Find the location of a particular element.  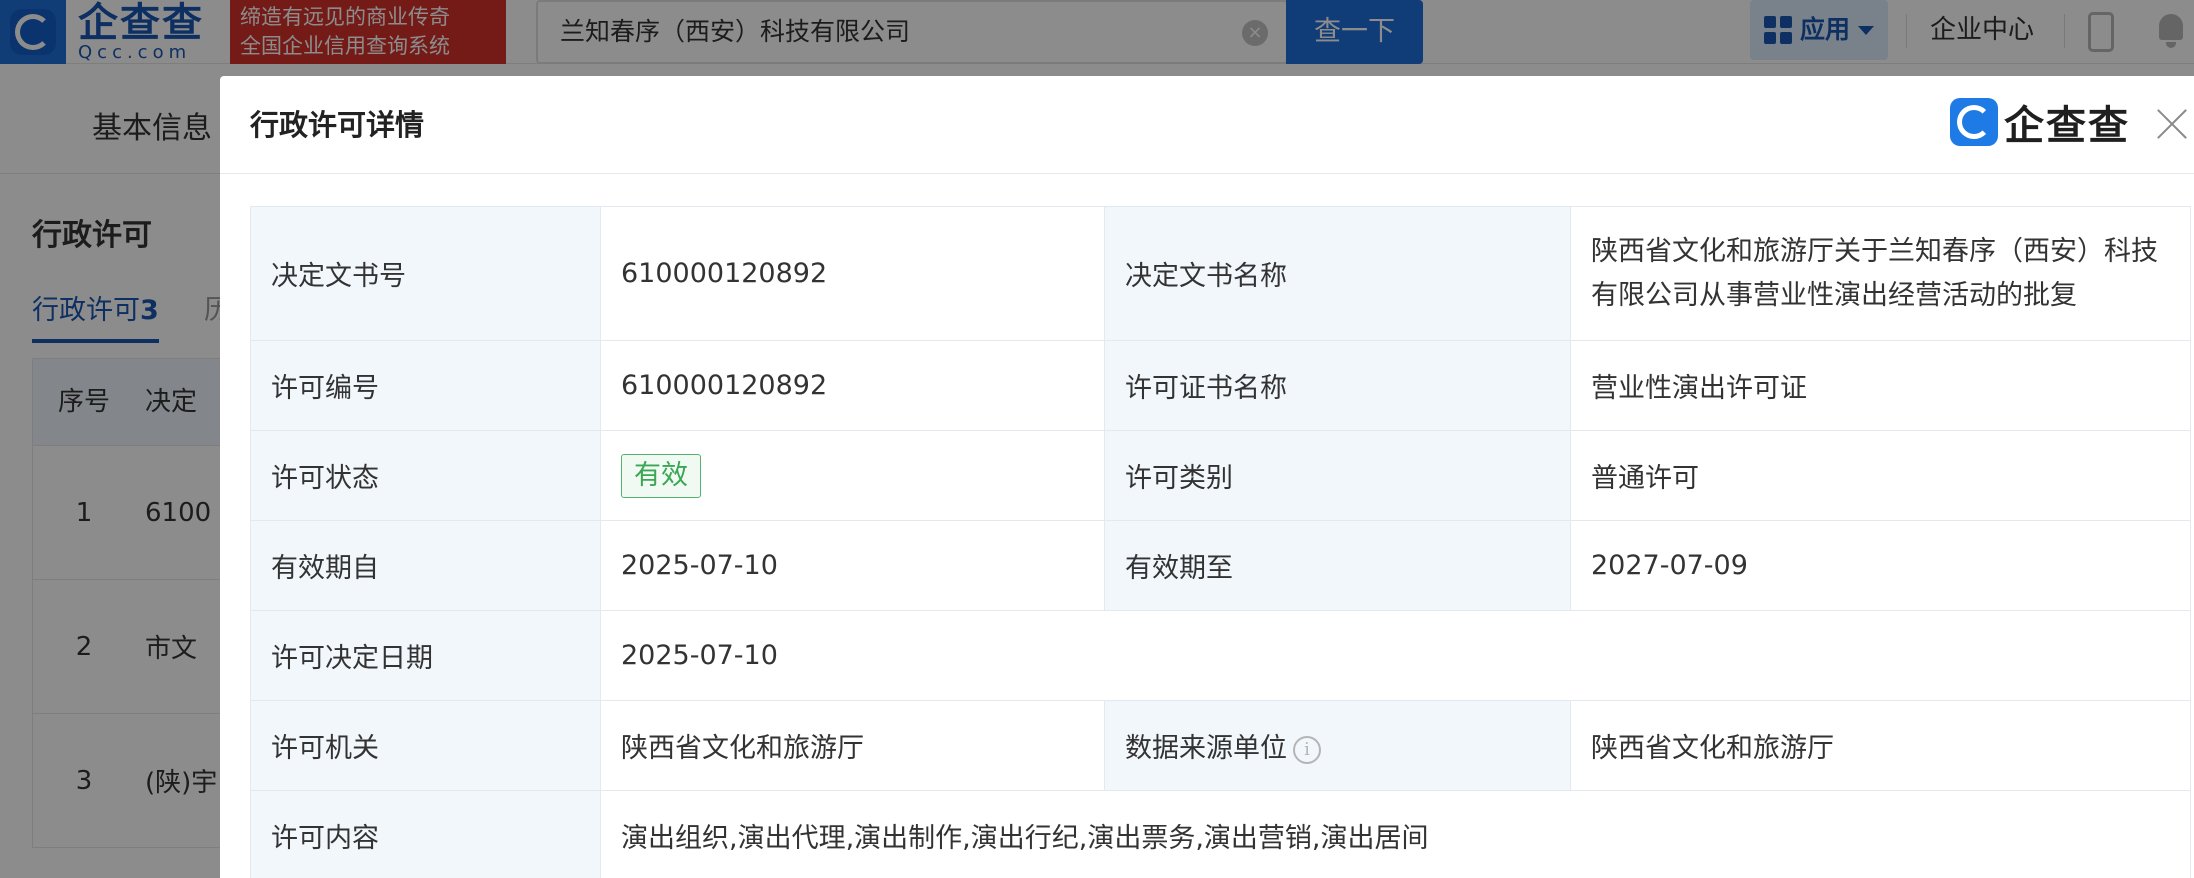

close-icon is located at coordinates (2172, 124).